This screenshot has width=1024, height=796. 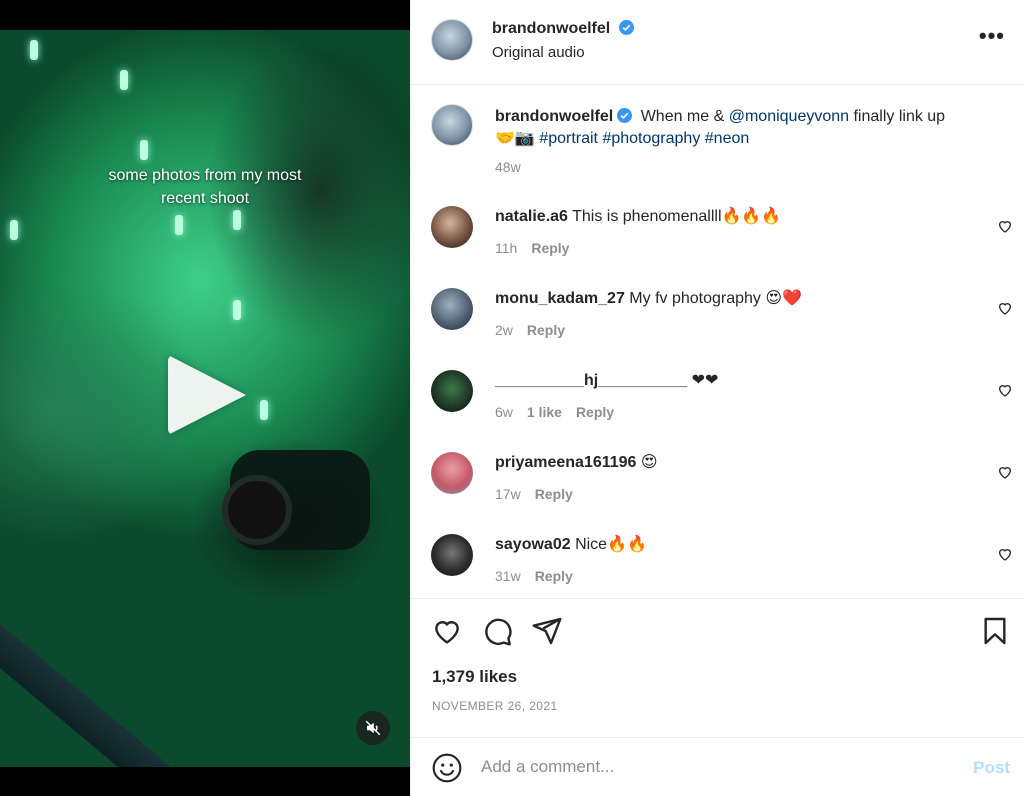 I want to click on commenter-username: sayowa02, so click(x=533, y=544).